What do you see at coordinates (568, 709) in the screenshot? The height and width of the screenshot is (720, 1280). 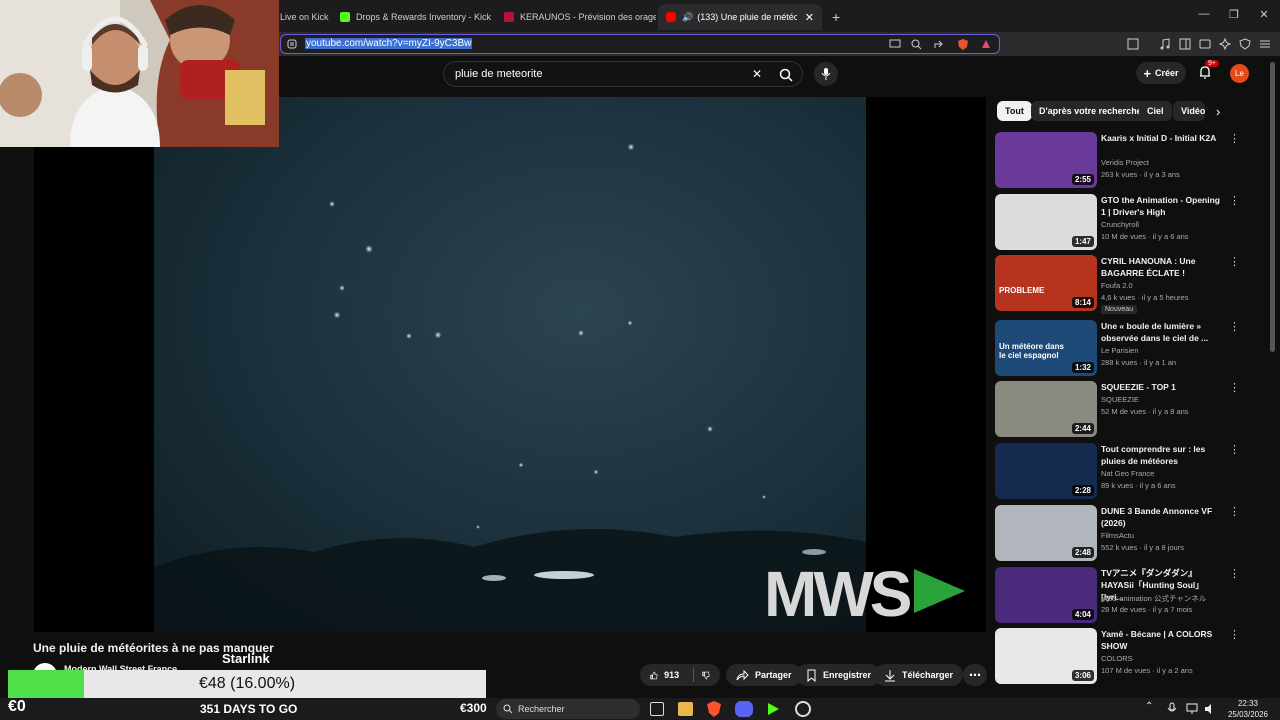 I see `taskbar-search: Rechercher` at bounding box center [568, 709].